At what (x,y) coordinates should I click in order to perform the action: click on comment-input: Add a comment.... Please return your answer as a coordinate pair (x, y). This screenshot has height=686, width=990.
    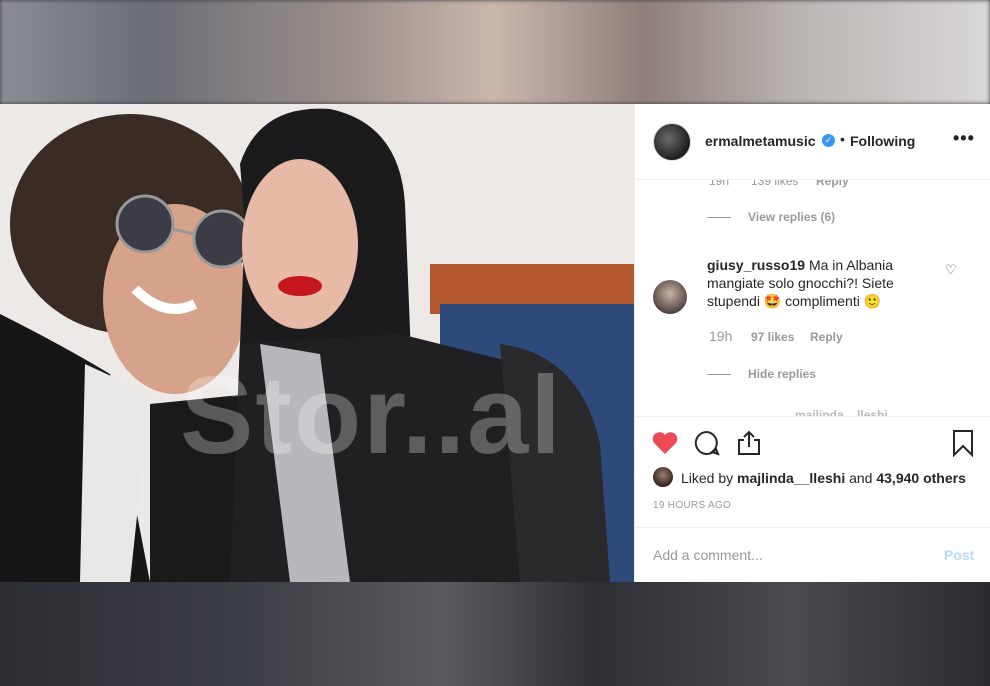
    Looking at the image, I should click on (708, 555).